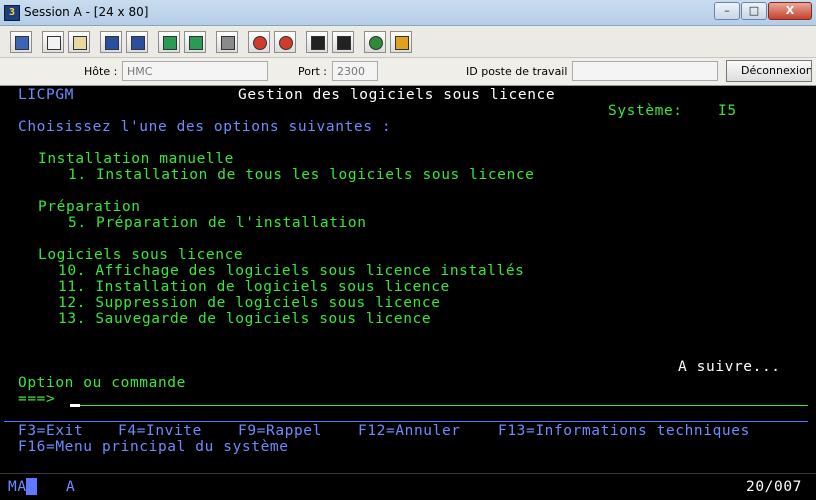 This screenshot has width=816, height=500. Describe the element at coordinates (141, 255) in the screenshot. I see `section-heading: Logiciels sous licence` at that location.